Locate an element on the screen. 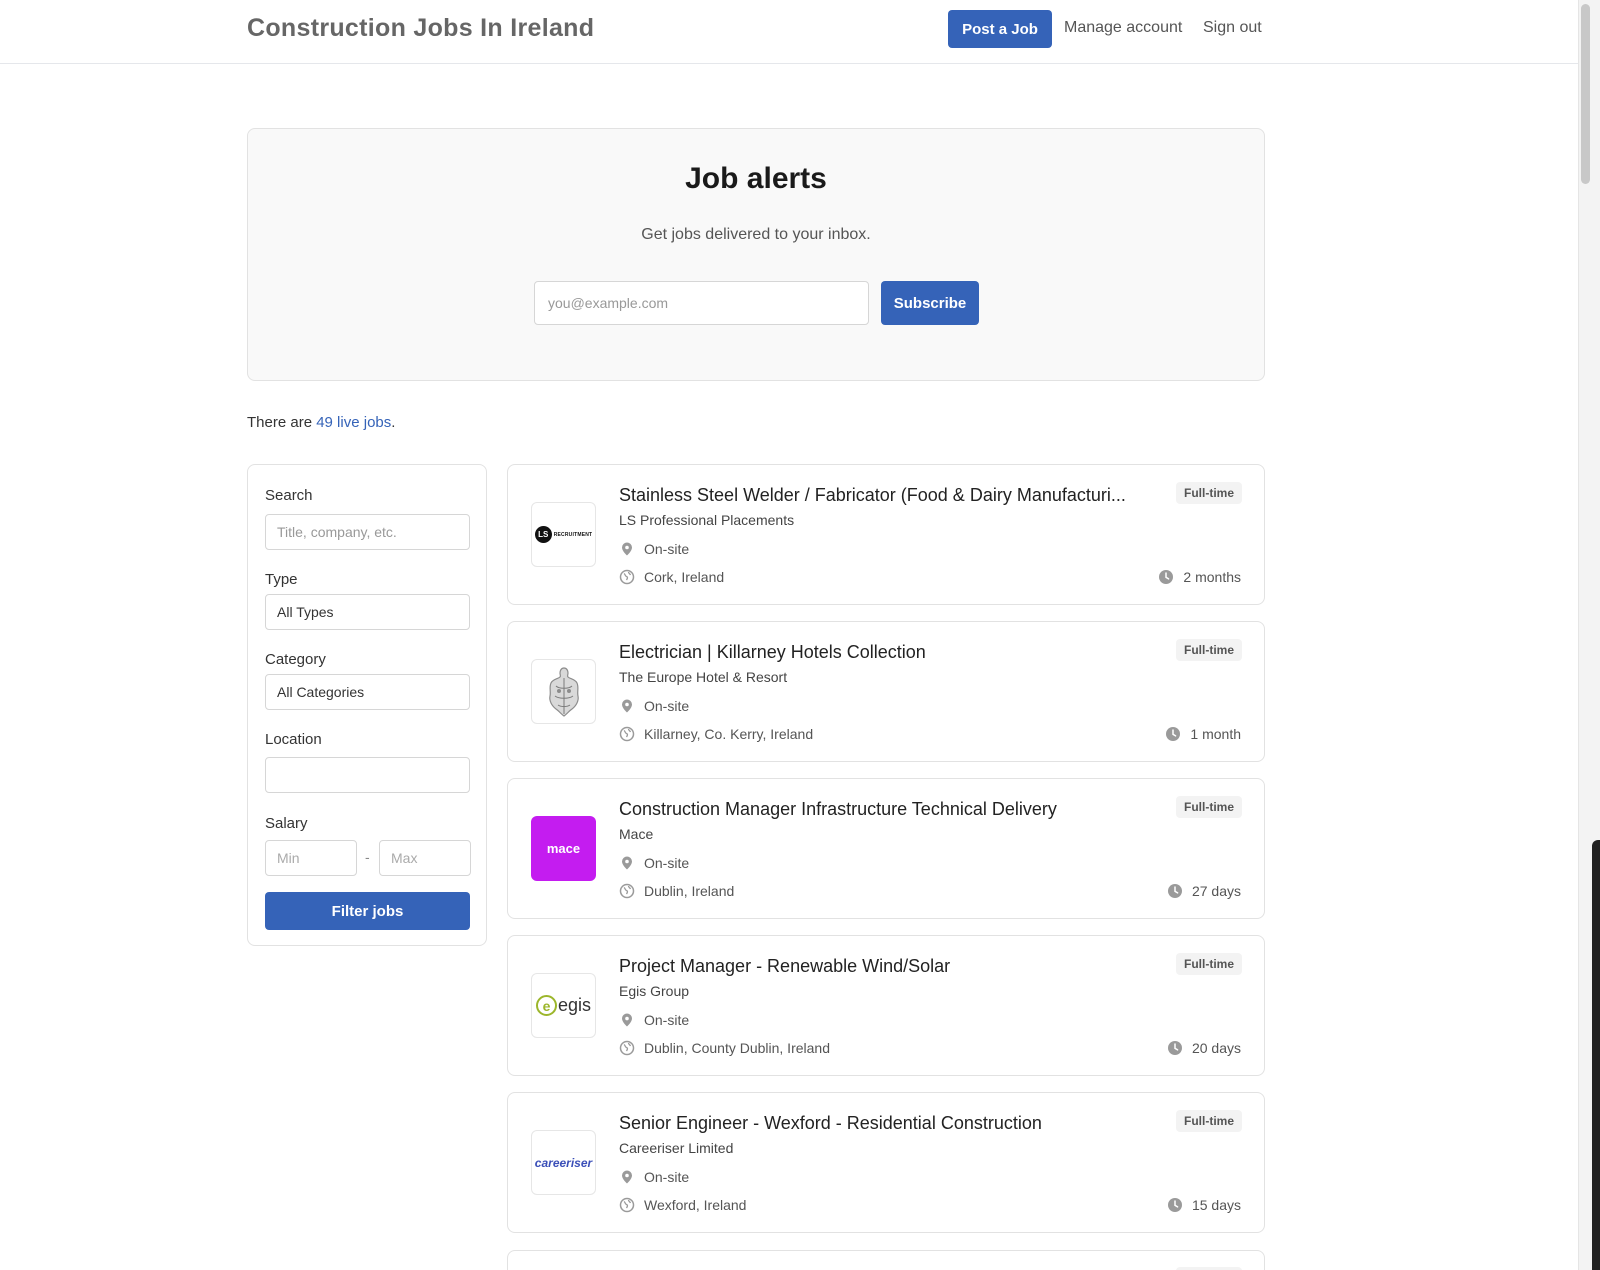 Image resolution: width=1600 pixels, height=1270 pixels. job-location-text: Dublin, Ireland is located at coordinates (689, 891).